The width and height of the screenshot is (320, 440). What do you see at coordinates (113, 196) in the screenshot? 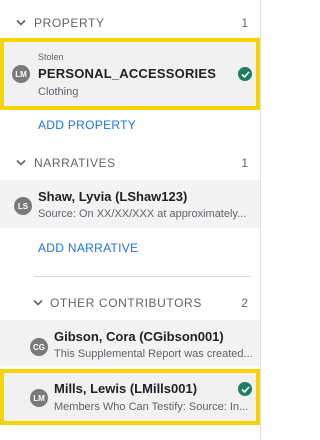
I see `narrative-author: Shaw, Lyvia (LShaw123)` at bounding box center [113, 196].